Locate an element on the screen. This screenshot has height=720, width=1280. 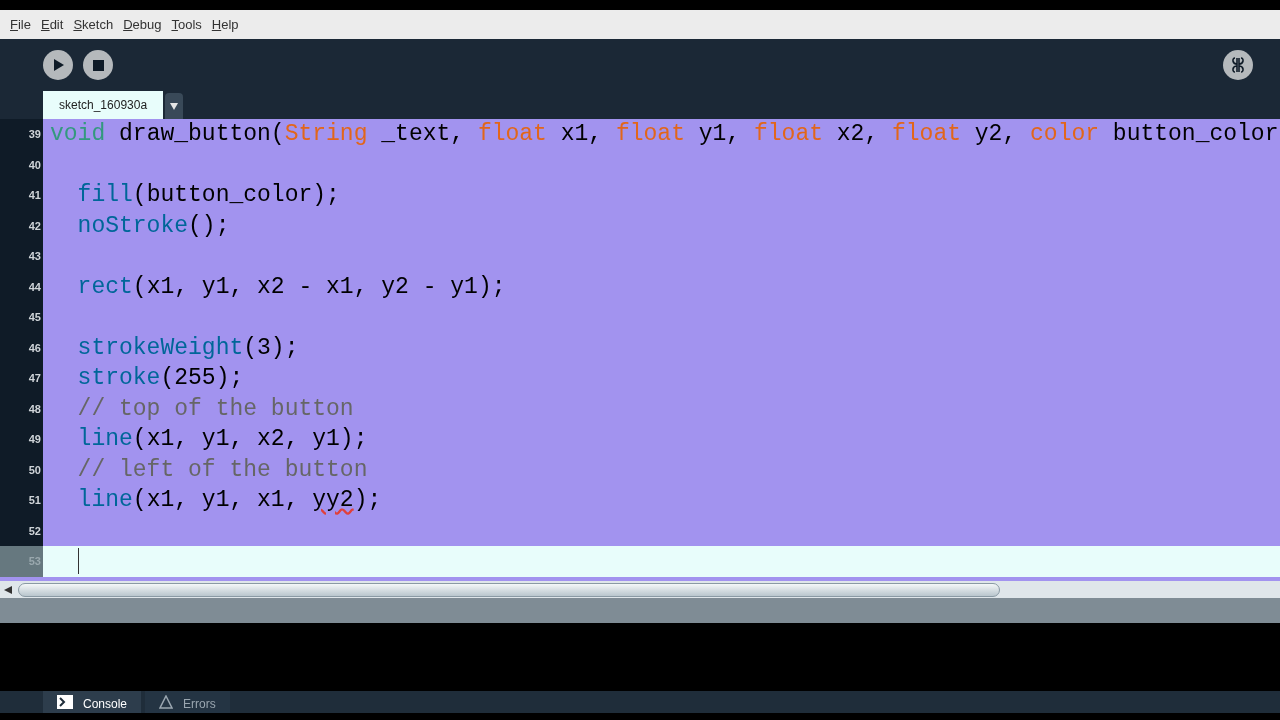
line-number: 43 is located at coordinates (34, 256).